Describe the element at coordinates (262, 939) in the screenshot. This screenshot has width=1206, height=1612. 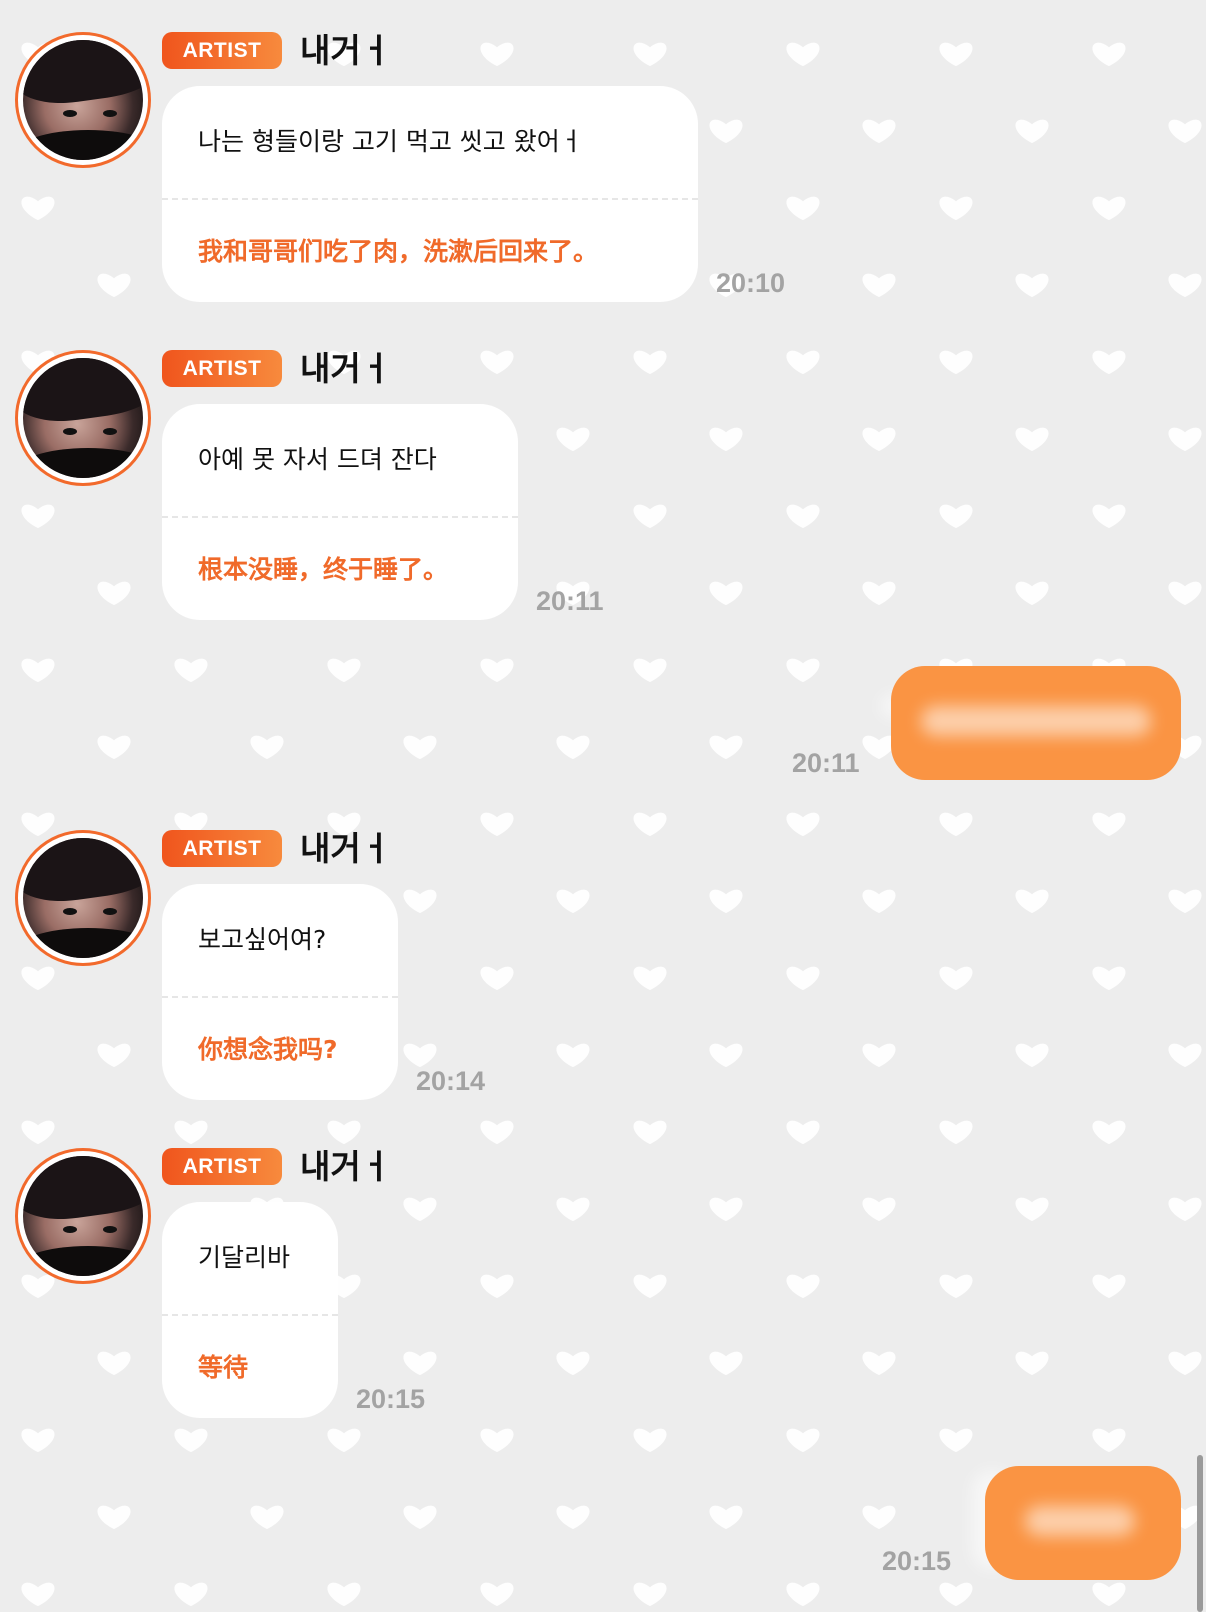
I see `korean-text: 보고싶어여?` at that location.